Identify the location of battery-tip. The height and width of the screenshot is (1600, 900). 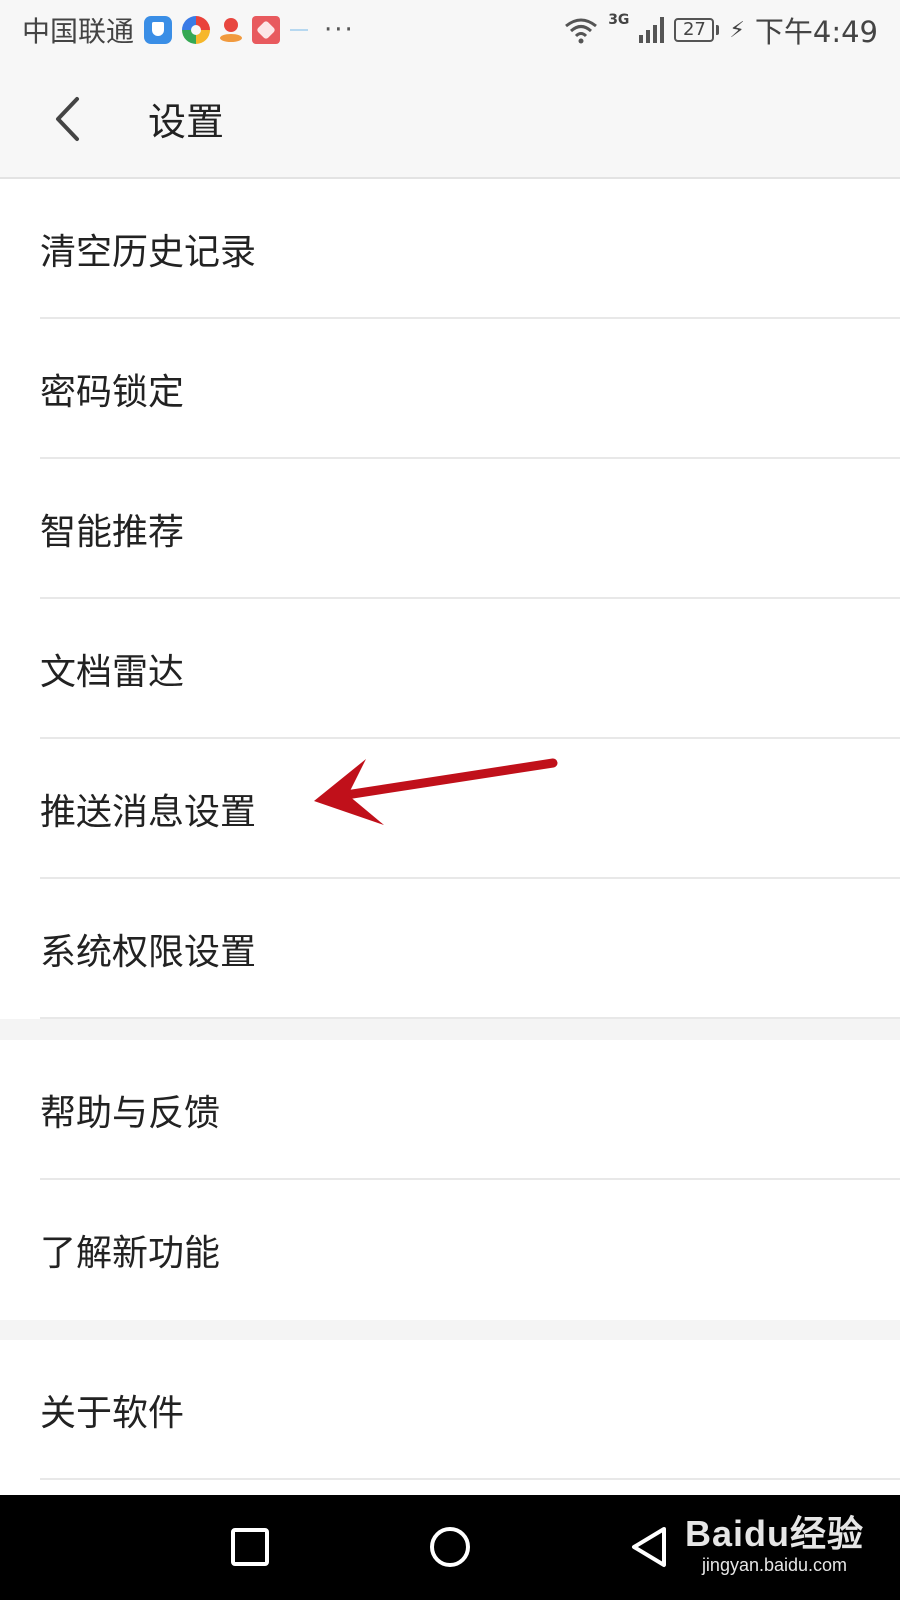
(718, 30).